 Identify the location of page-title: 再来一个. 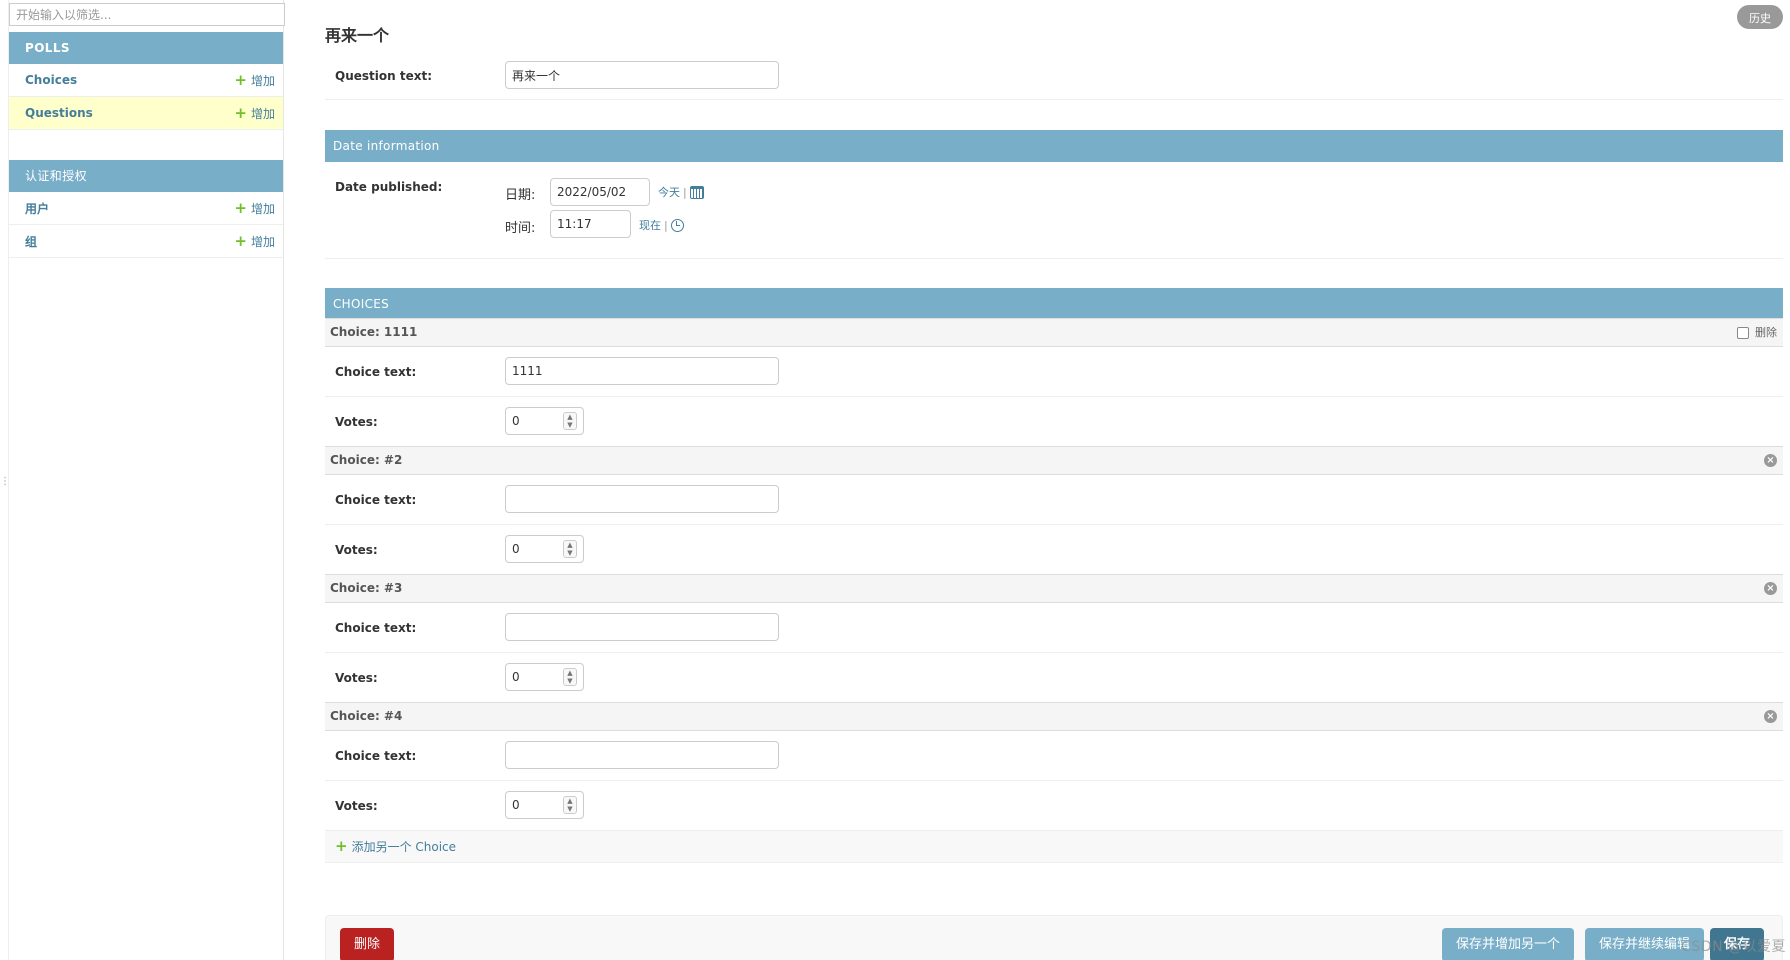
(357, 35).